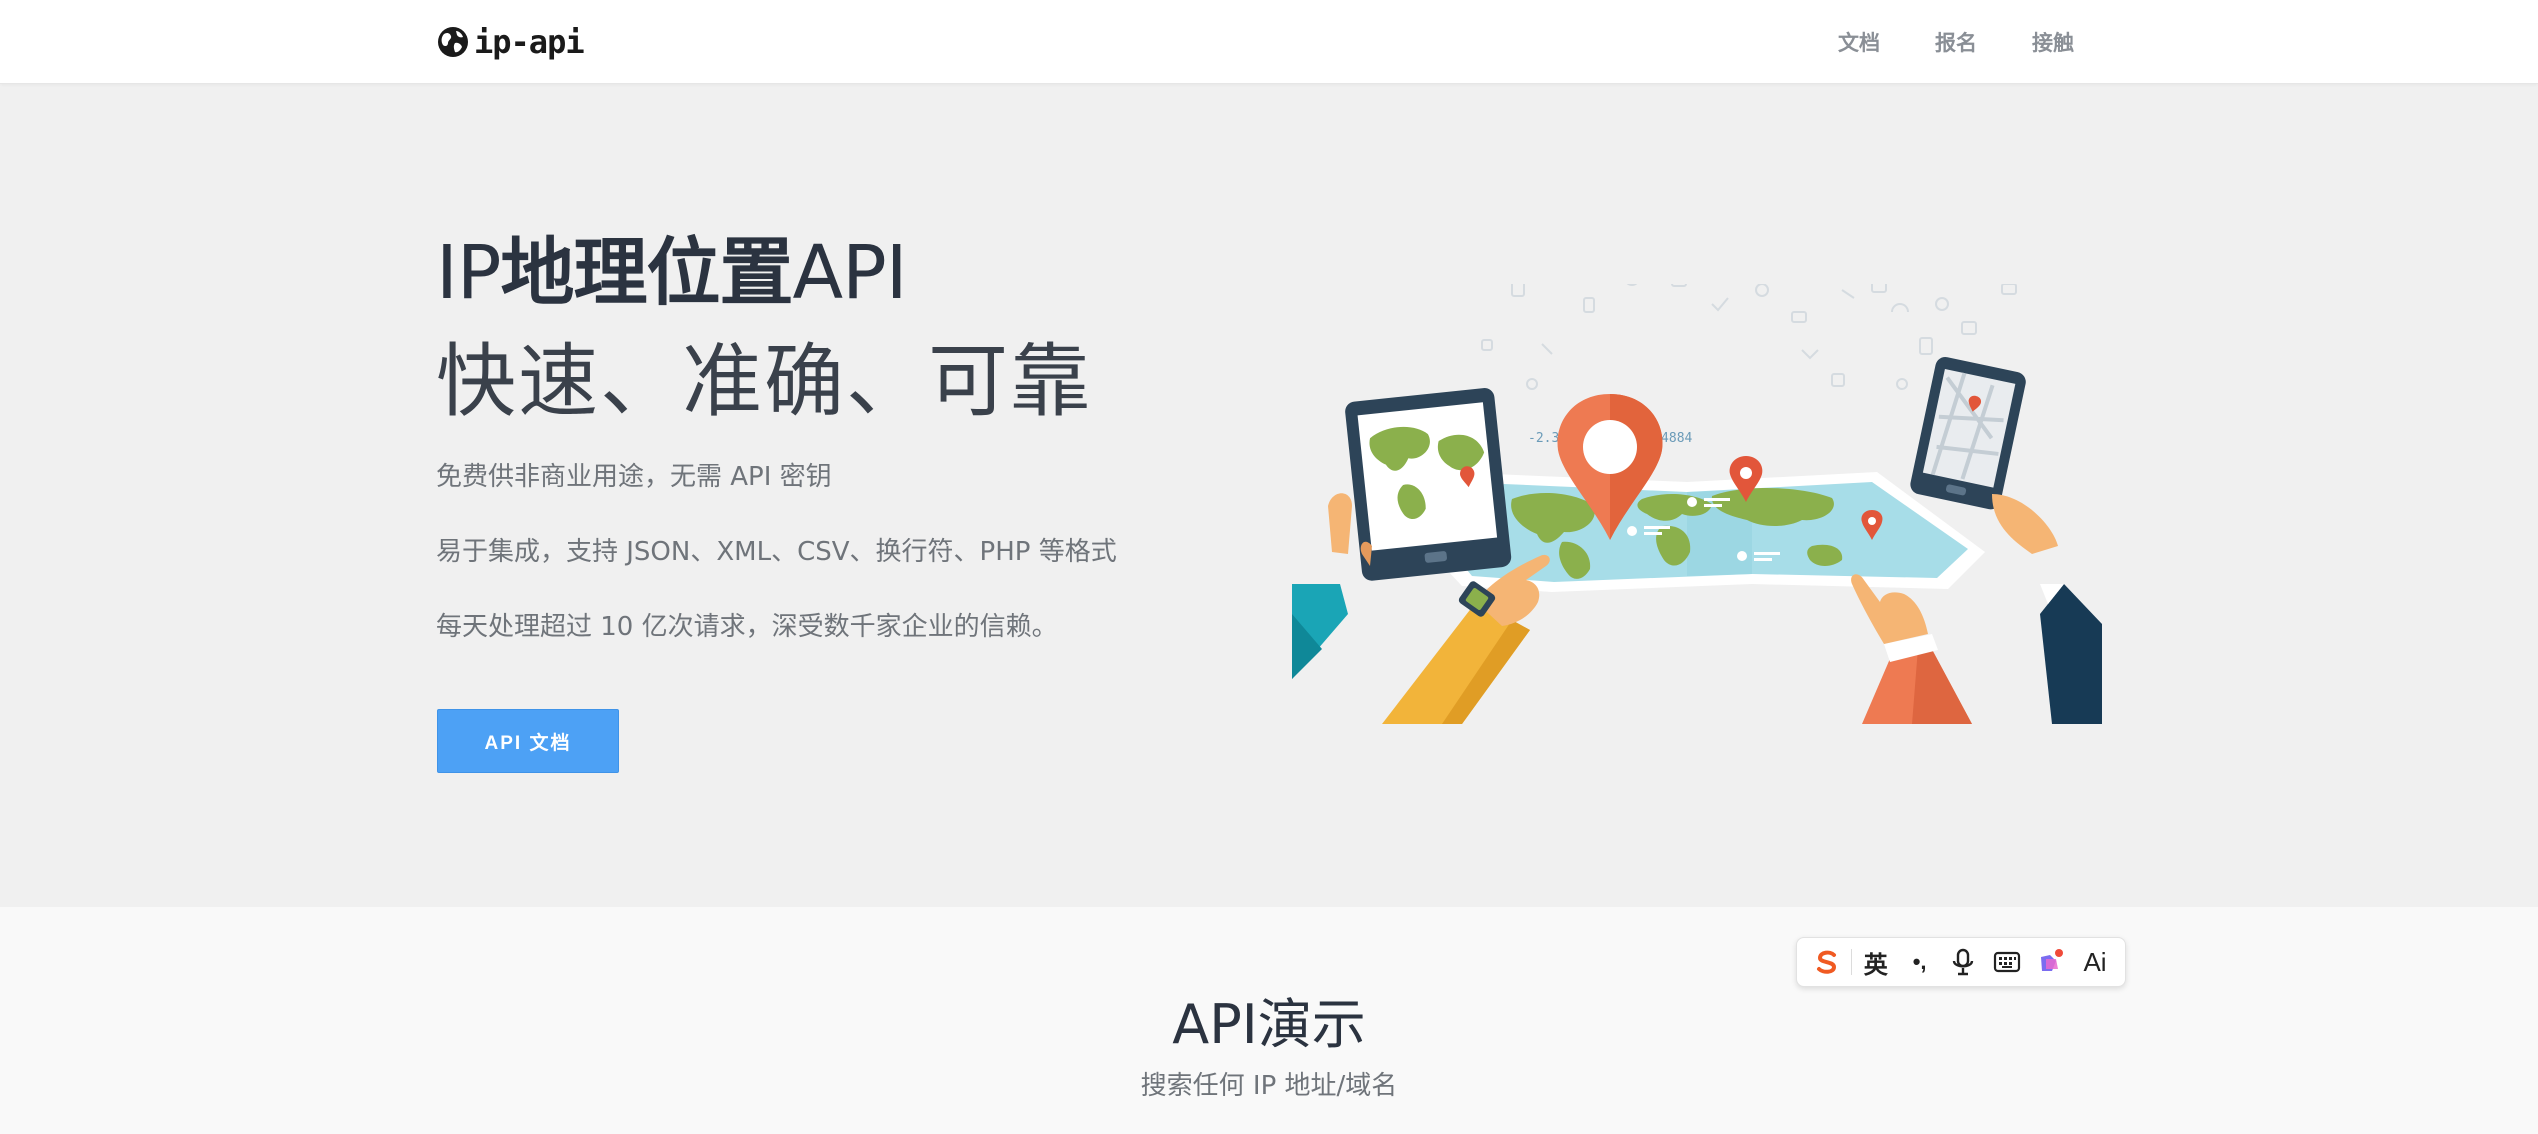 The image size is (2538, 1134). I want to click on bottom-right-hand, so click(1911, 649).